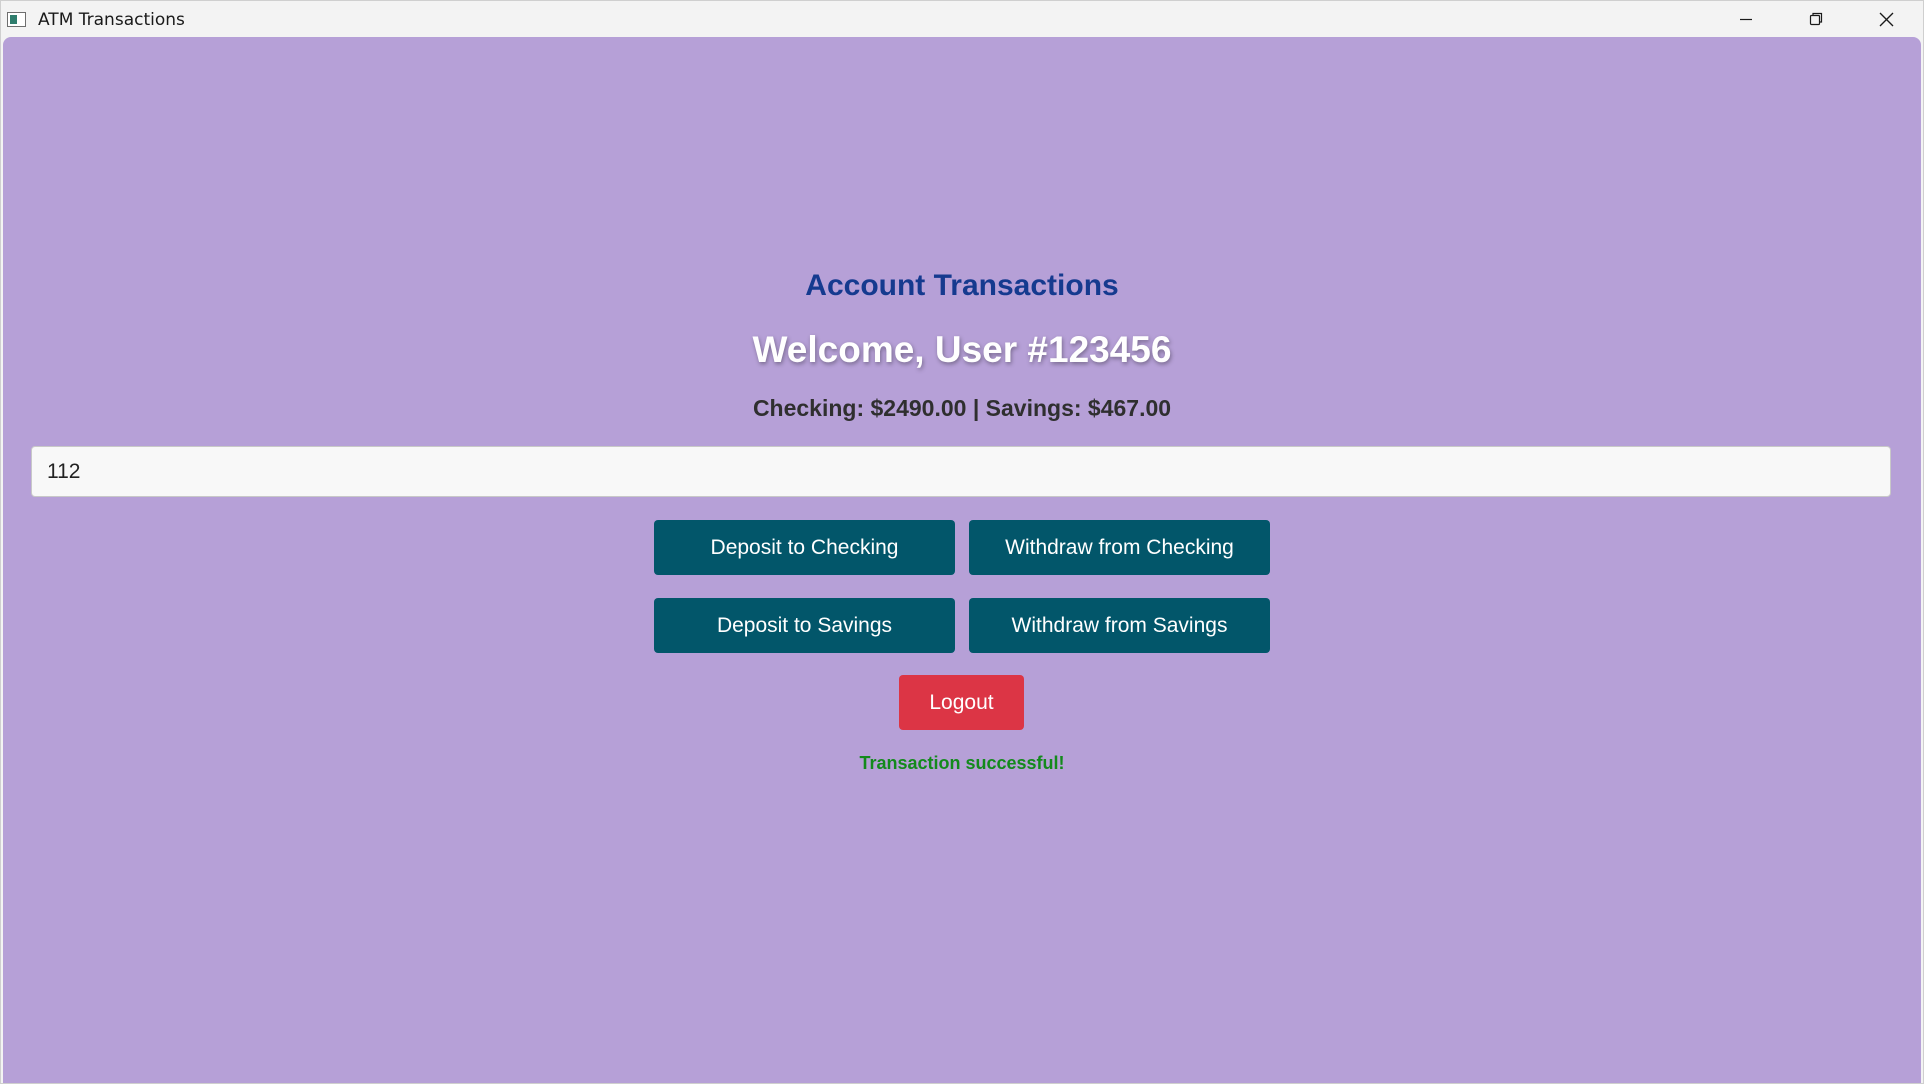  What do you see at coordinates (961, 702) in the screenshot?
I see `logout-button: Logout` at bounding box center [961, 702].